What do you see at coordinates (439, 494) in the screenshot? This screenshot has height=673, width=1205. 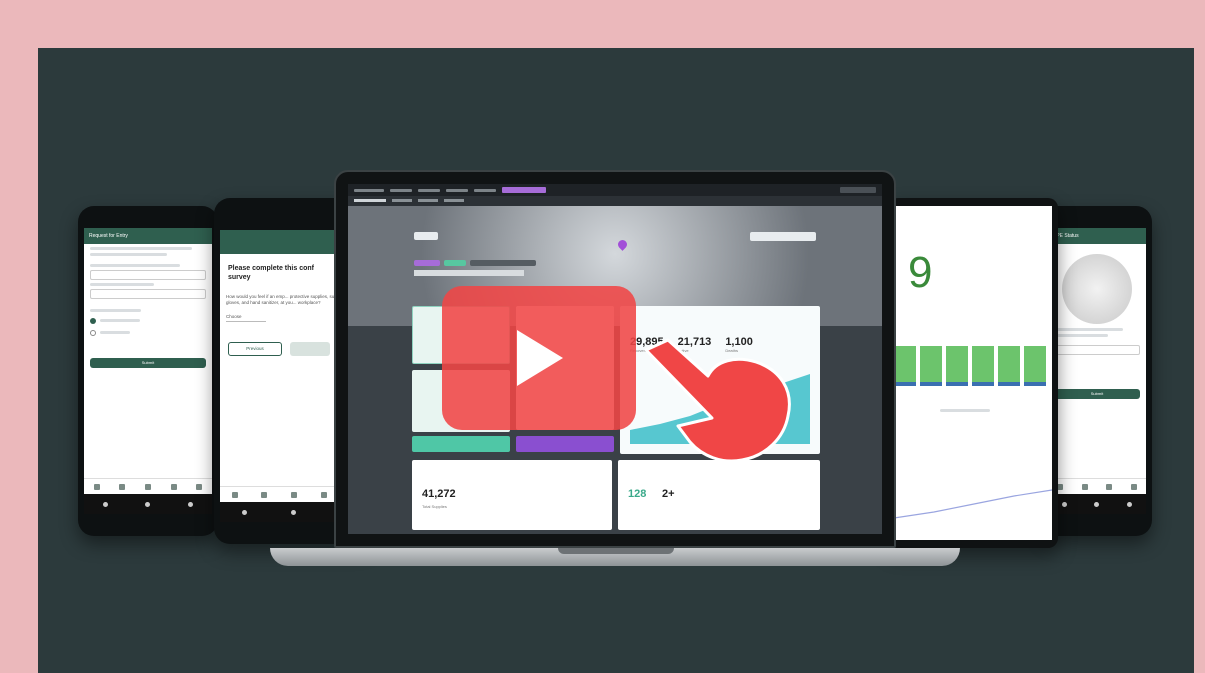 I see `ppe-value: 41,272` at bounding box center [439, 494].